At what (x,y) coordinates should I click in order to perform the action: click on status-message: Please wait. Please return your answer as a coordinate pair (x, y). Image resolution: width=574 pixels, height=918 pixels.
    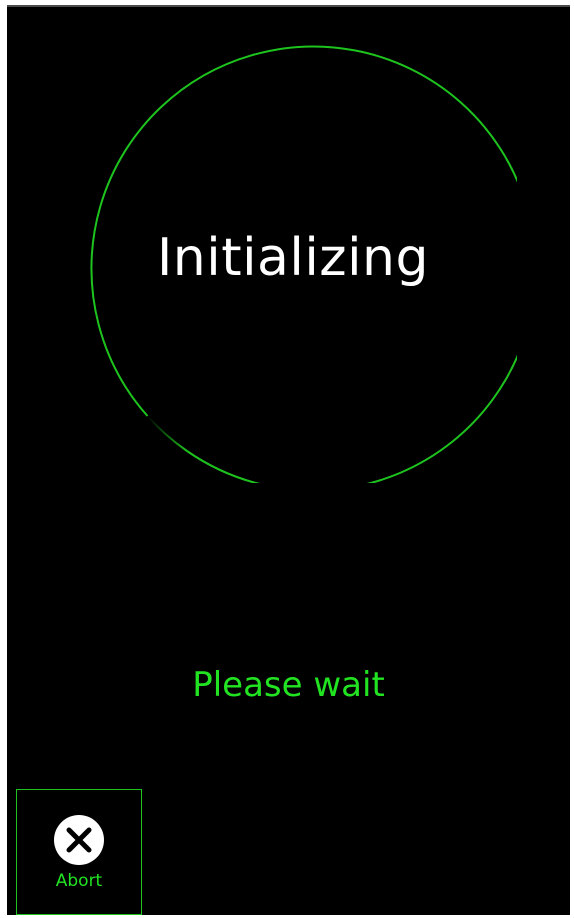
    Looking at the image, I should click on (288, 685).